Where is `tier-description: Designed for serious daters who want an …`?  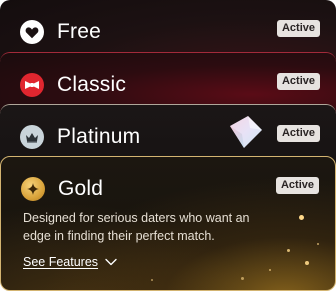 tier-description: Designed for serious daters who want an … is located at coordinates (136, 227).